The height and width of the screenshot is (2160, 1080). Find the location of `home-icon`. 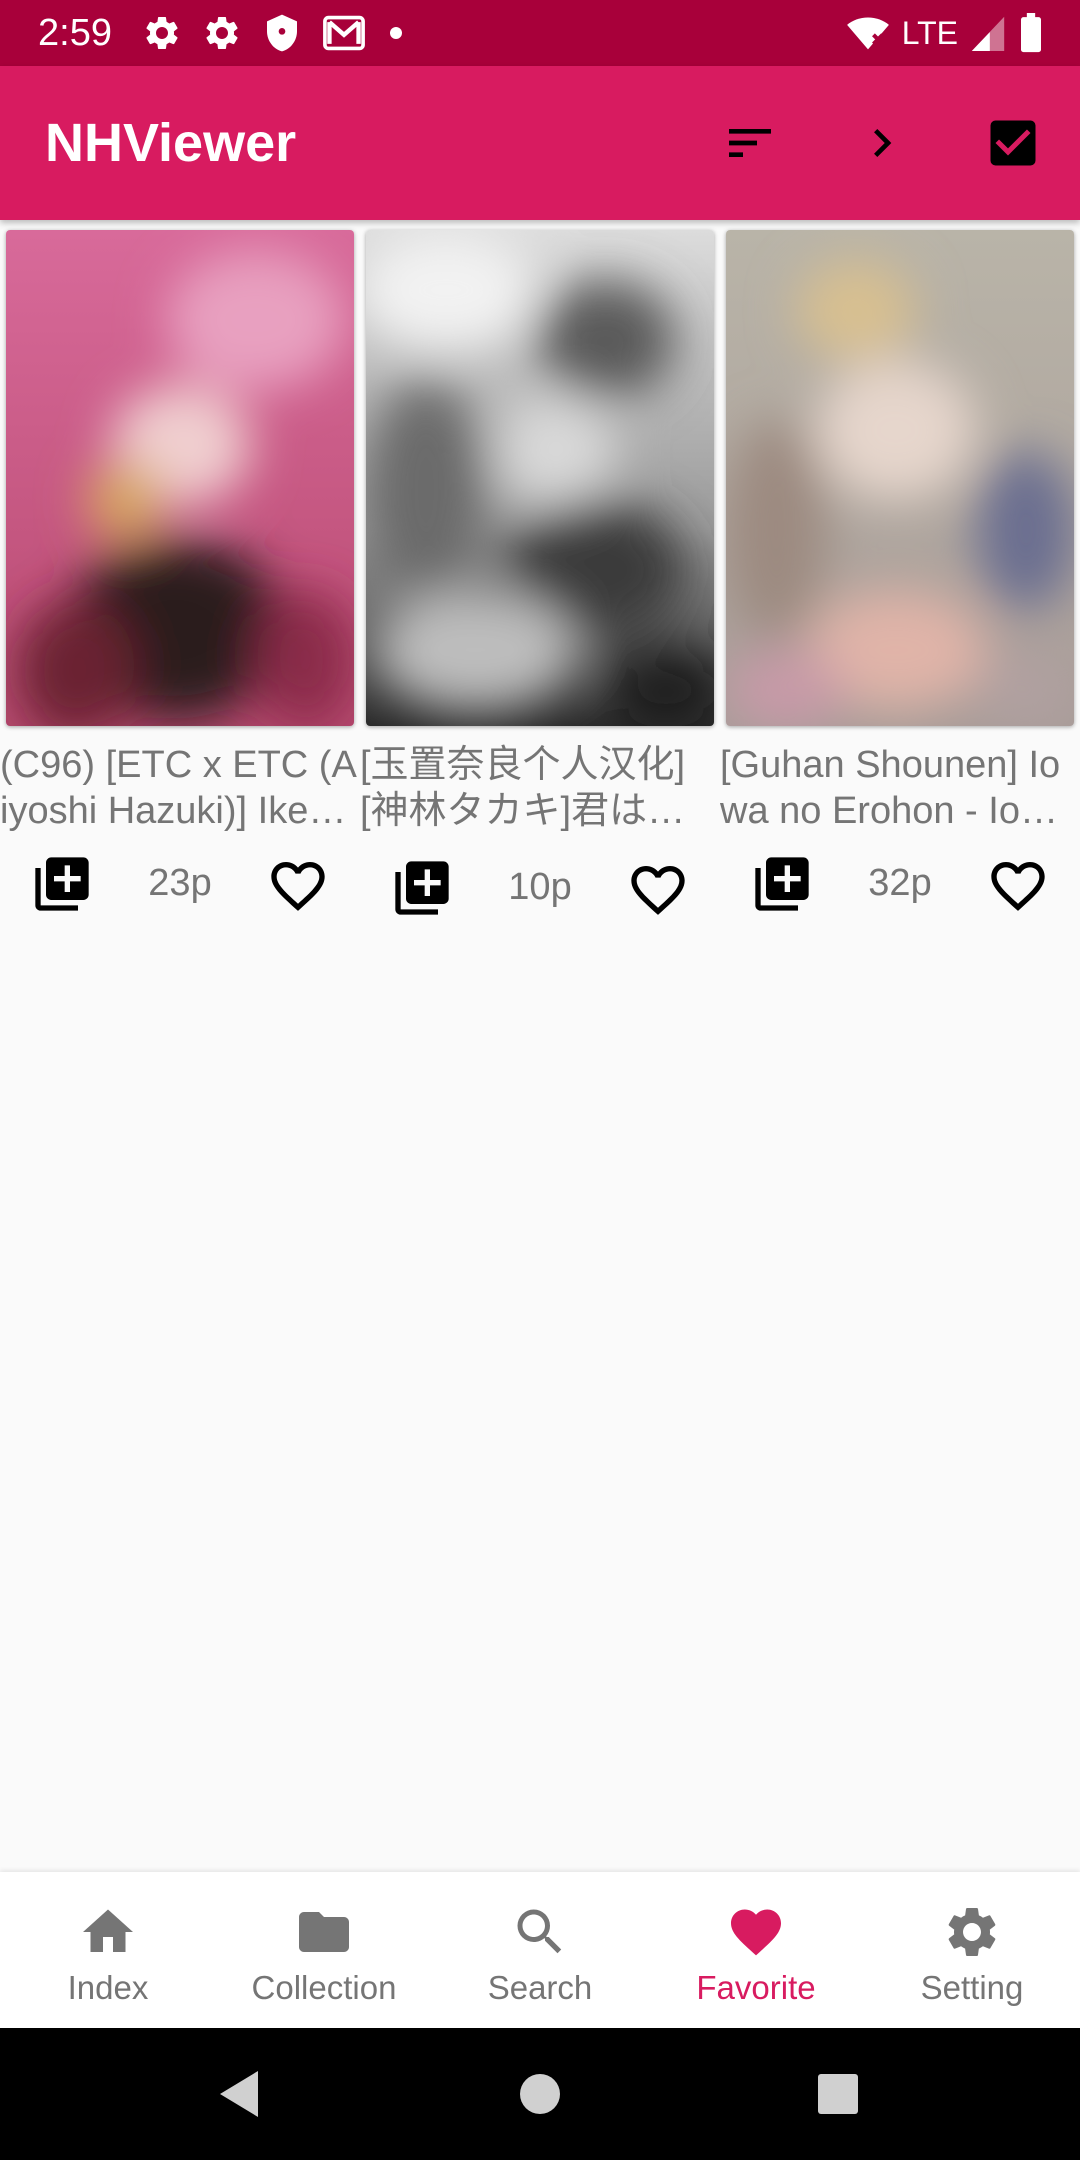

home-icon is located at coordinates (108, 1930).